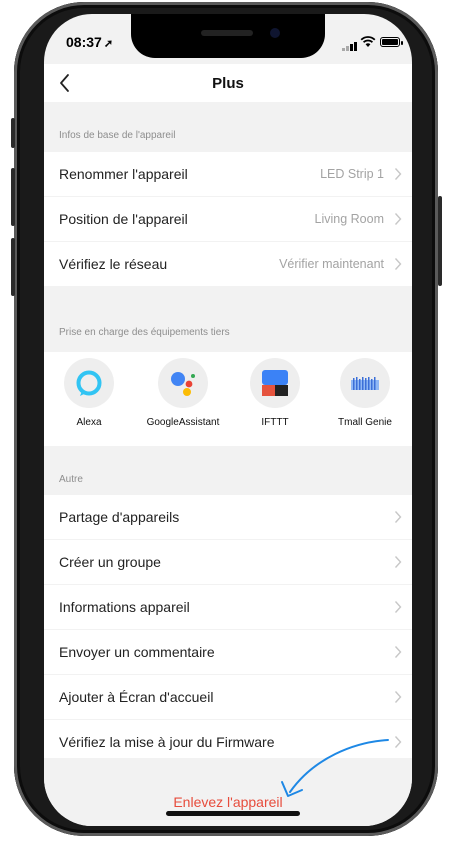 This screenshot has width=453, height=842. I want to click on tmall-genie-icon, so click(365, 383).